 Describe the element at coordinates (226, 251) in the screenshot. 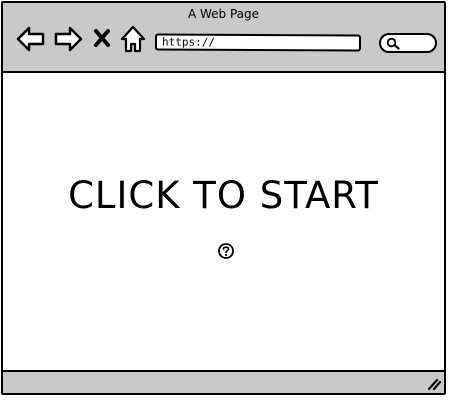

I see `help-icon` at that location.